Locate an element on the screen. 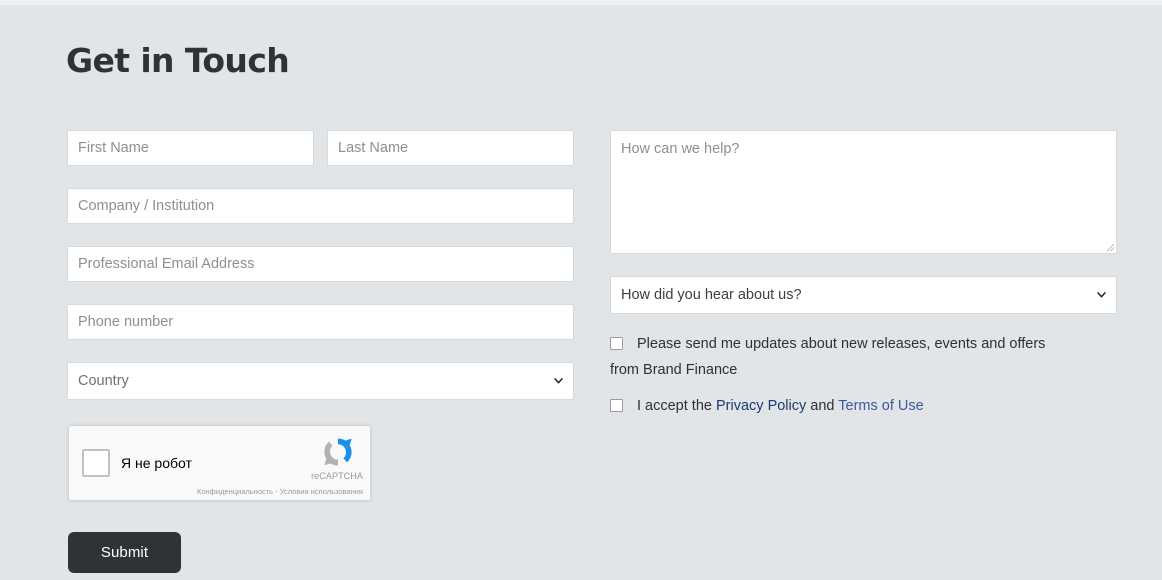 This screenshot has height=580, width=1162. message-row is located at coordinates (863, 192).